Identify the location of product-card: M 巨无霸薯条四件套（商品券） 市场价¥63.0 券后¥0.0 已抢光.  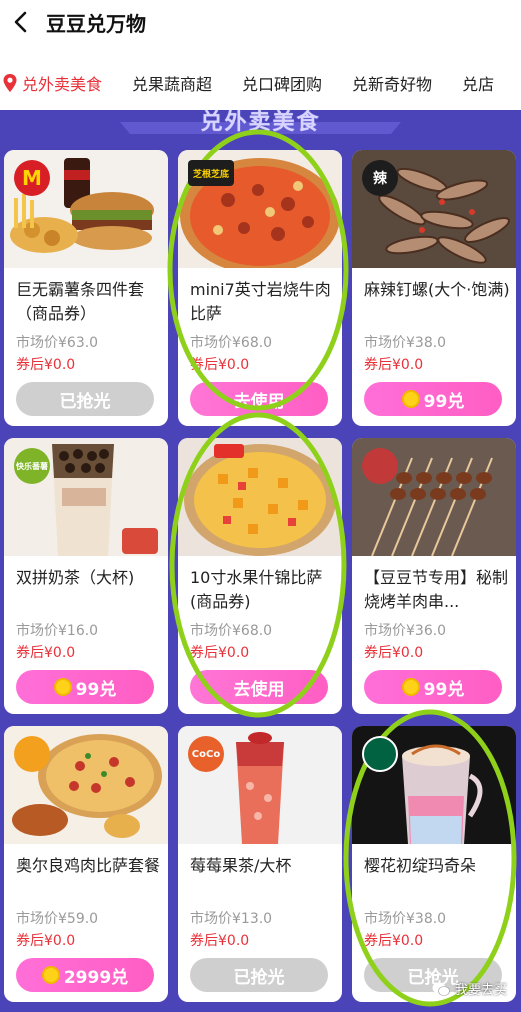
(86, 288).